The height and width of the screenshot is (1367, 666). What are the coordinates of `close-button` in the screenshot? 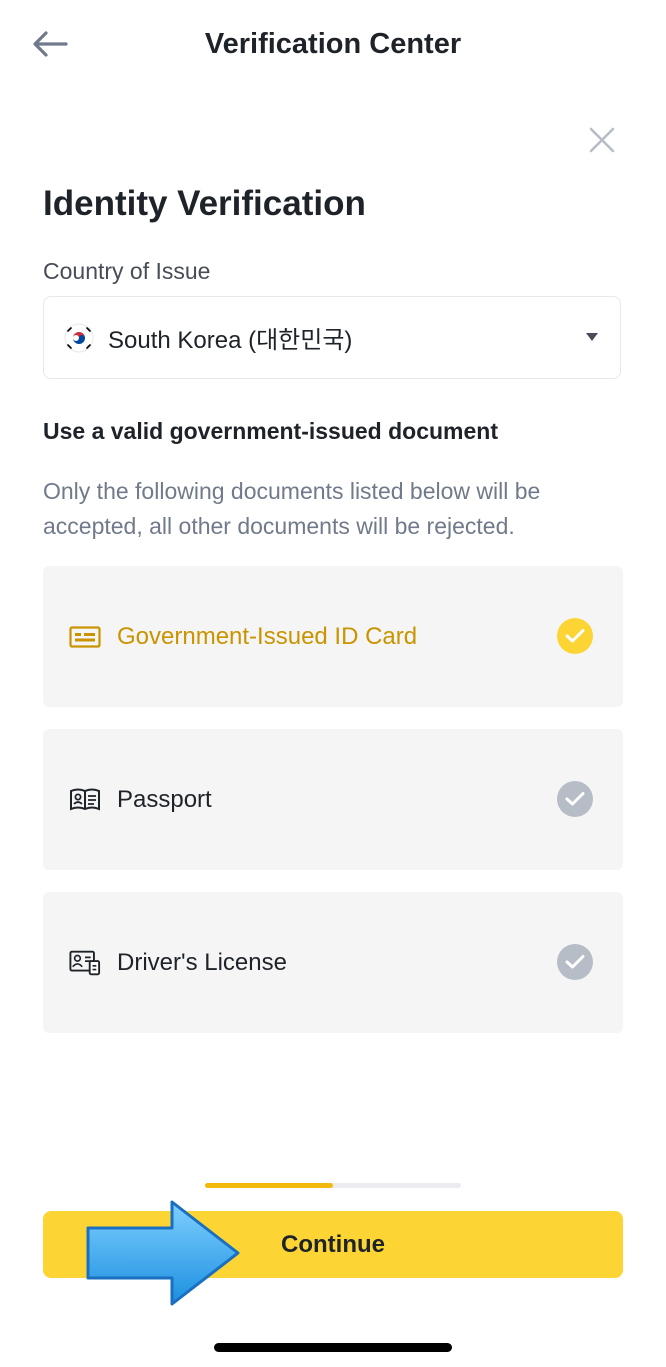 It's located at (602, 140).